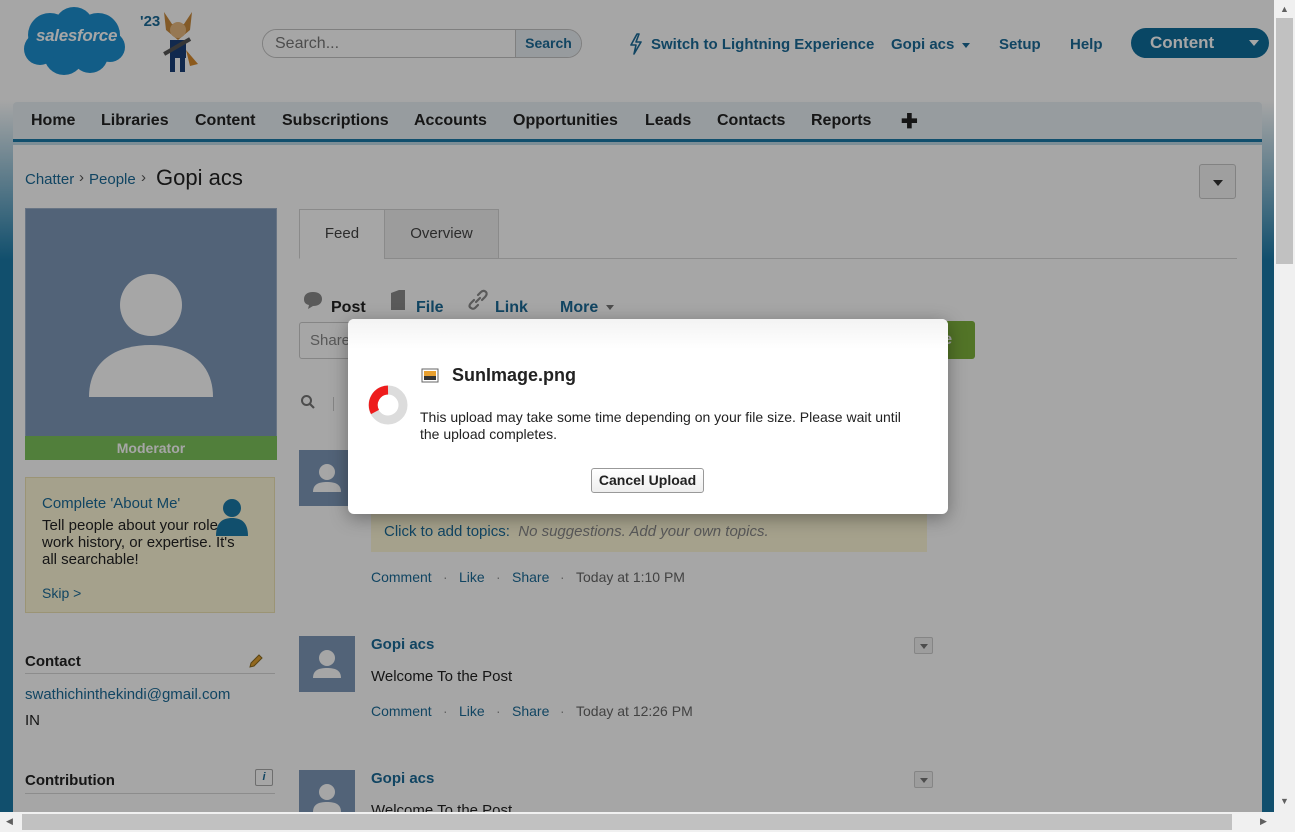  Describe the element at coordinates (627, 822) in the screenshot. I see `horizontal-scroll-thumb` at that location.